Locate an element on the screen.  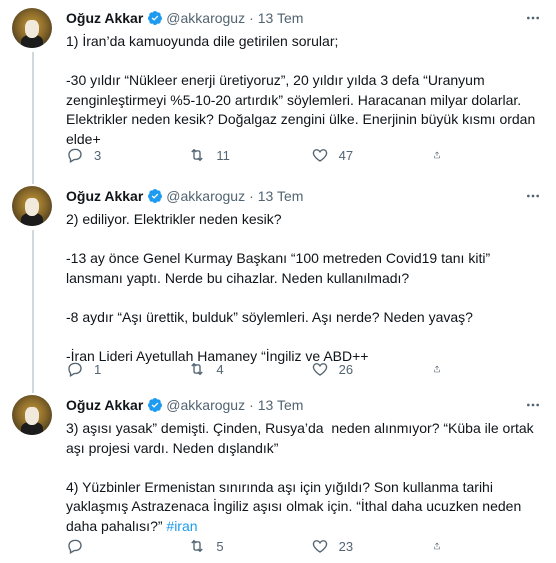
reply-button: 1 is located at coordinates (111, 369).